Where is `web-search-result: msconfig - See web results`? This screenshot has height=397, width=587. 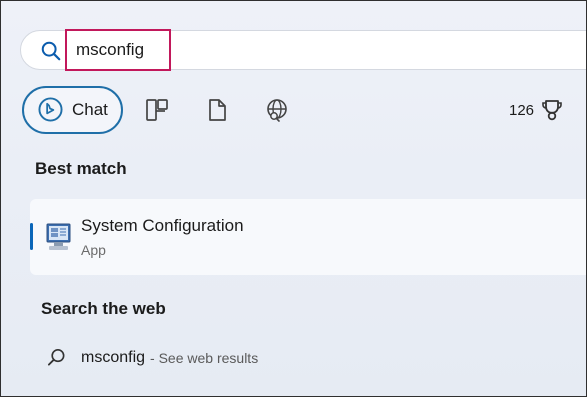 web-search-result: msconfig - See web results is located at coordinates (152, 357).